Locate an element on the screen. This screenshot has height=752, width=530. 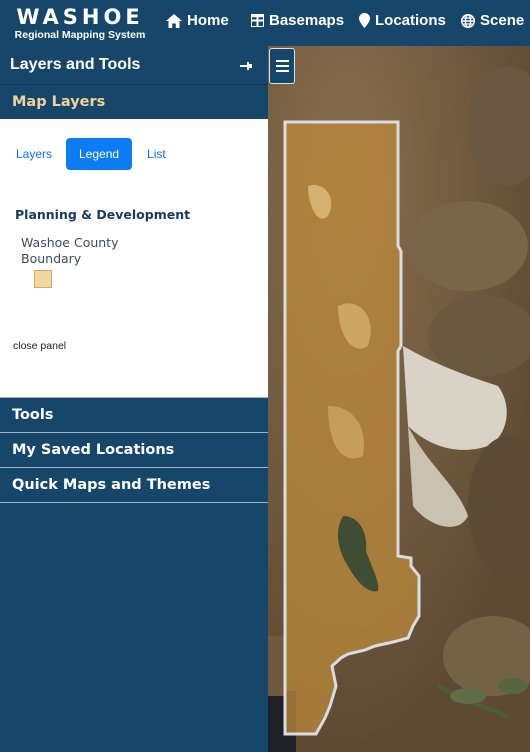
tab-layers: Layers is located at coordinates (34, 154).